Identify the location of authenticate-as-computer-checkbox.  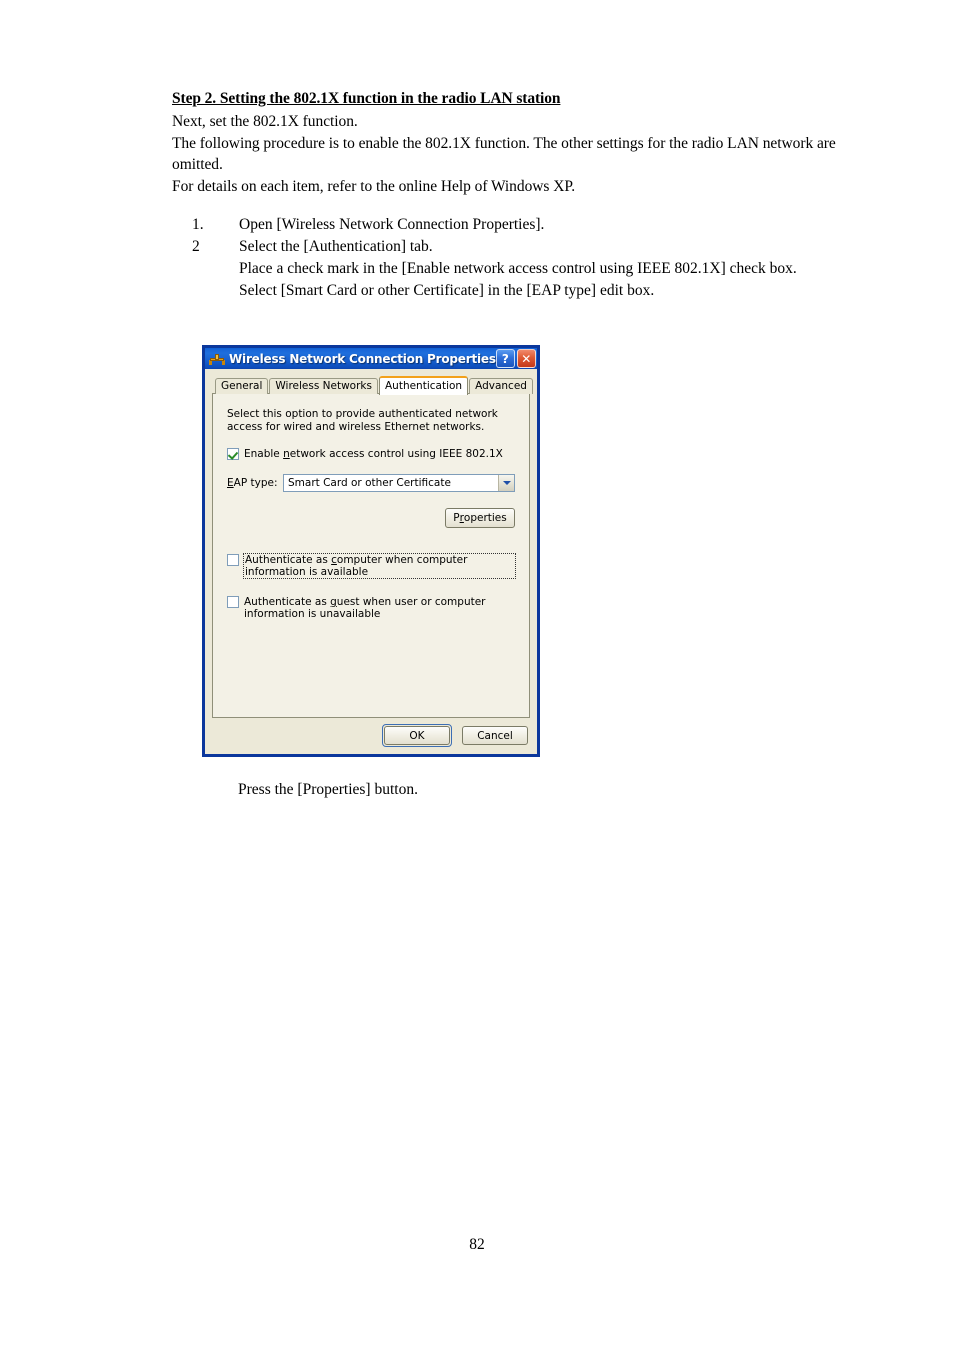
(233, 560).